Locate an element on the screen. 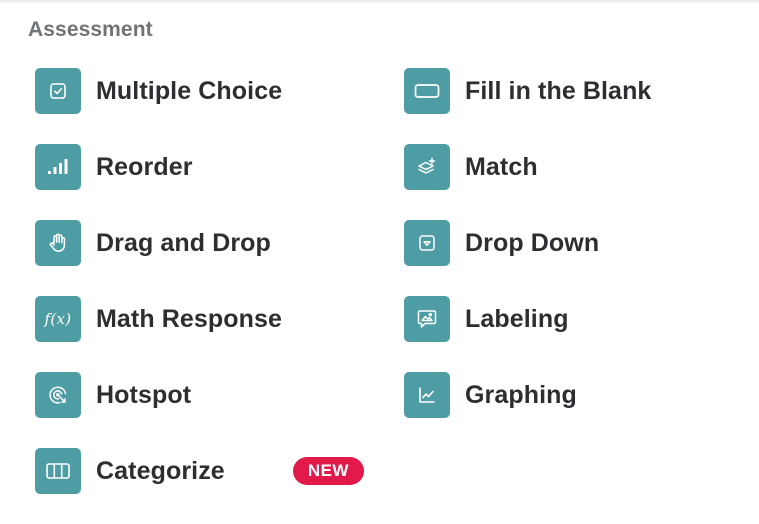 The height and width of the screenshot is (524, 759). question-type-math-response: f(x) Math Response is located at coordinates (199, 319).